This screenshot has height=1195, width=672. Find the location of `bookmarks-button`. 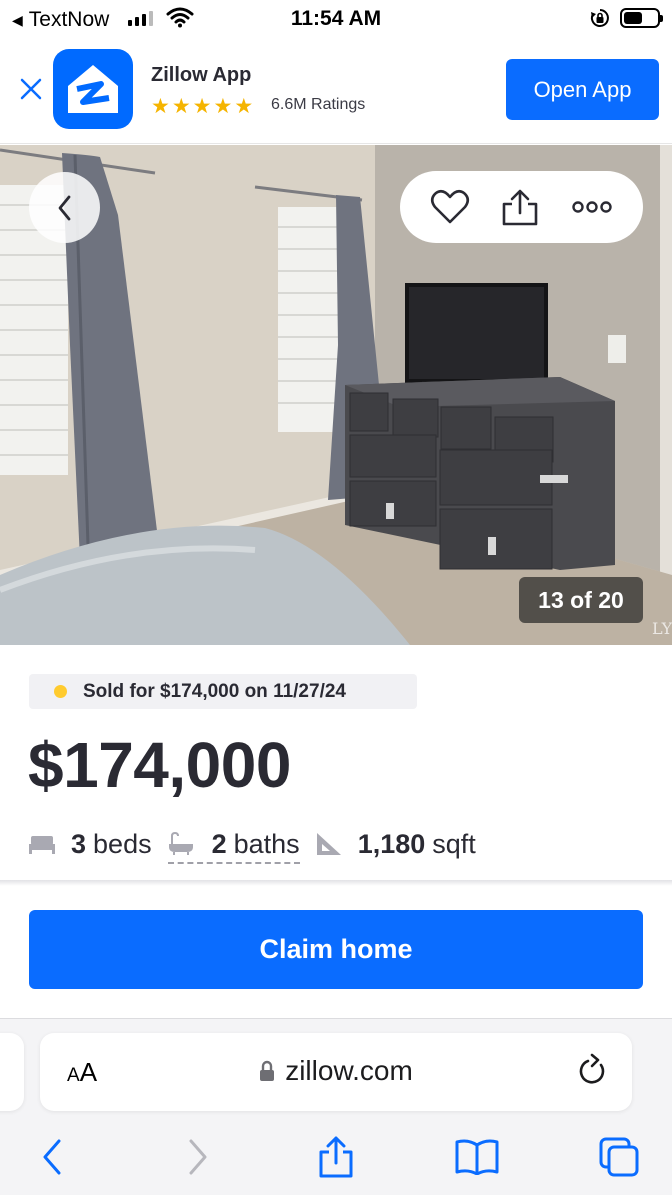

bookmarks-button is located at coordinates (477, 1157).